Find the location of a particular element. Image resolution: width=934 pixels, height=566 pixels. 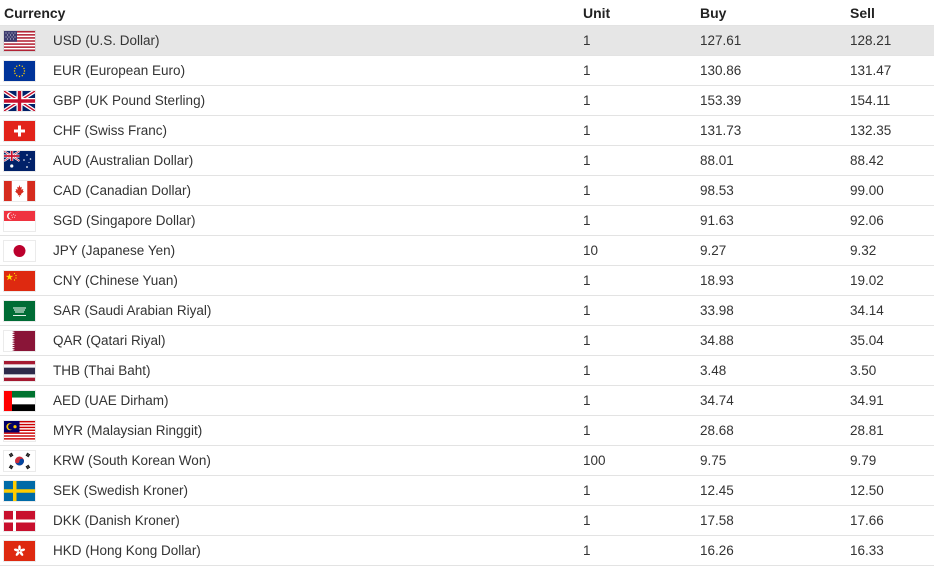

buy-rate: 9.75 is located at coordinates (775, 460).